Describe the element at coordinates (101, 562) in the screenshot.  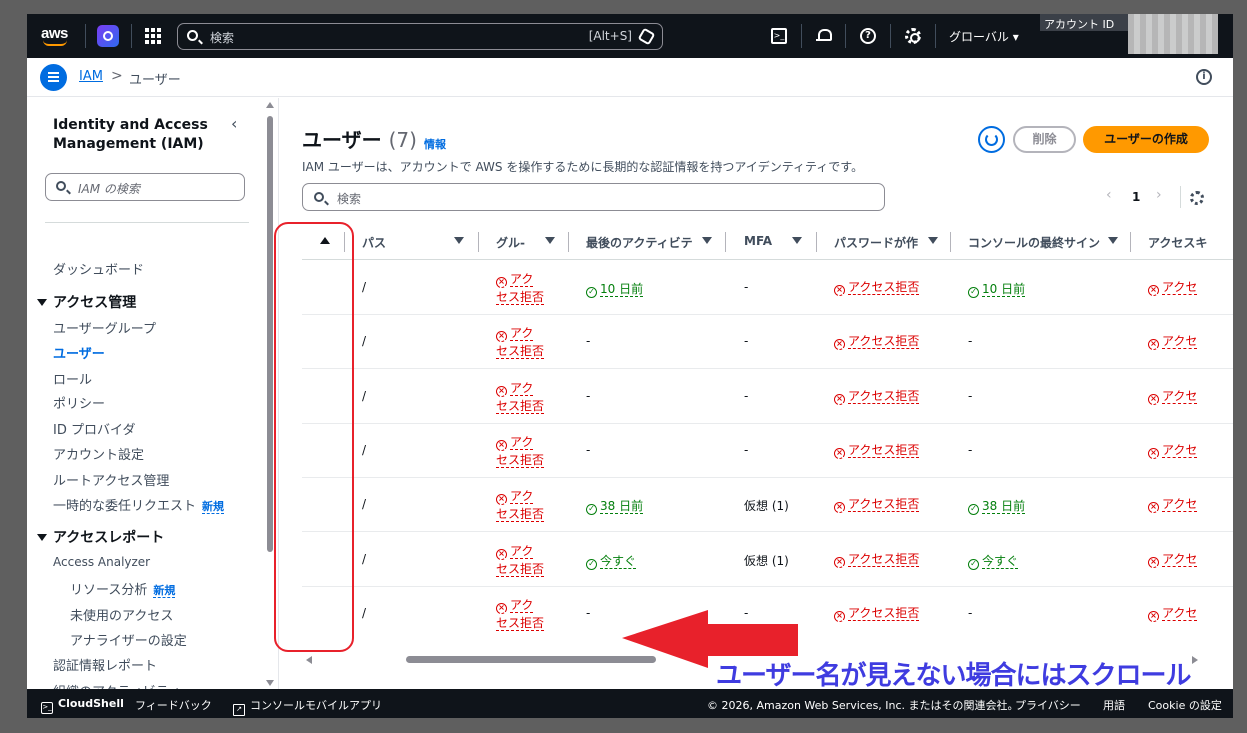
I see `sidebar-item-access-analyzer: Access Analyzer` at that location.